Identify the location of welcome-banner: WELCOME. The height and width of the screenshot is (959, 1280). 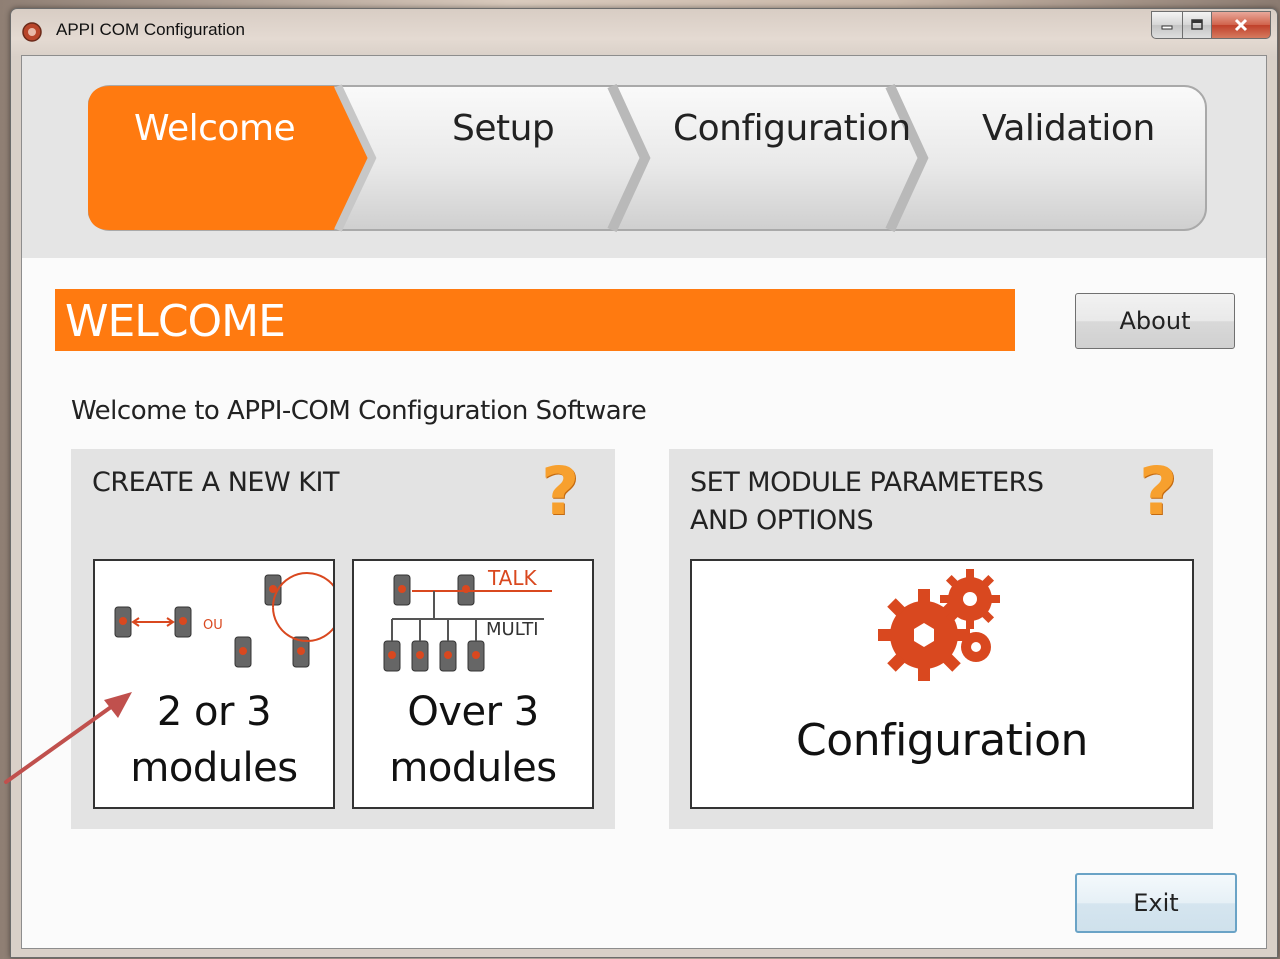
(535, 320).